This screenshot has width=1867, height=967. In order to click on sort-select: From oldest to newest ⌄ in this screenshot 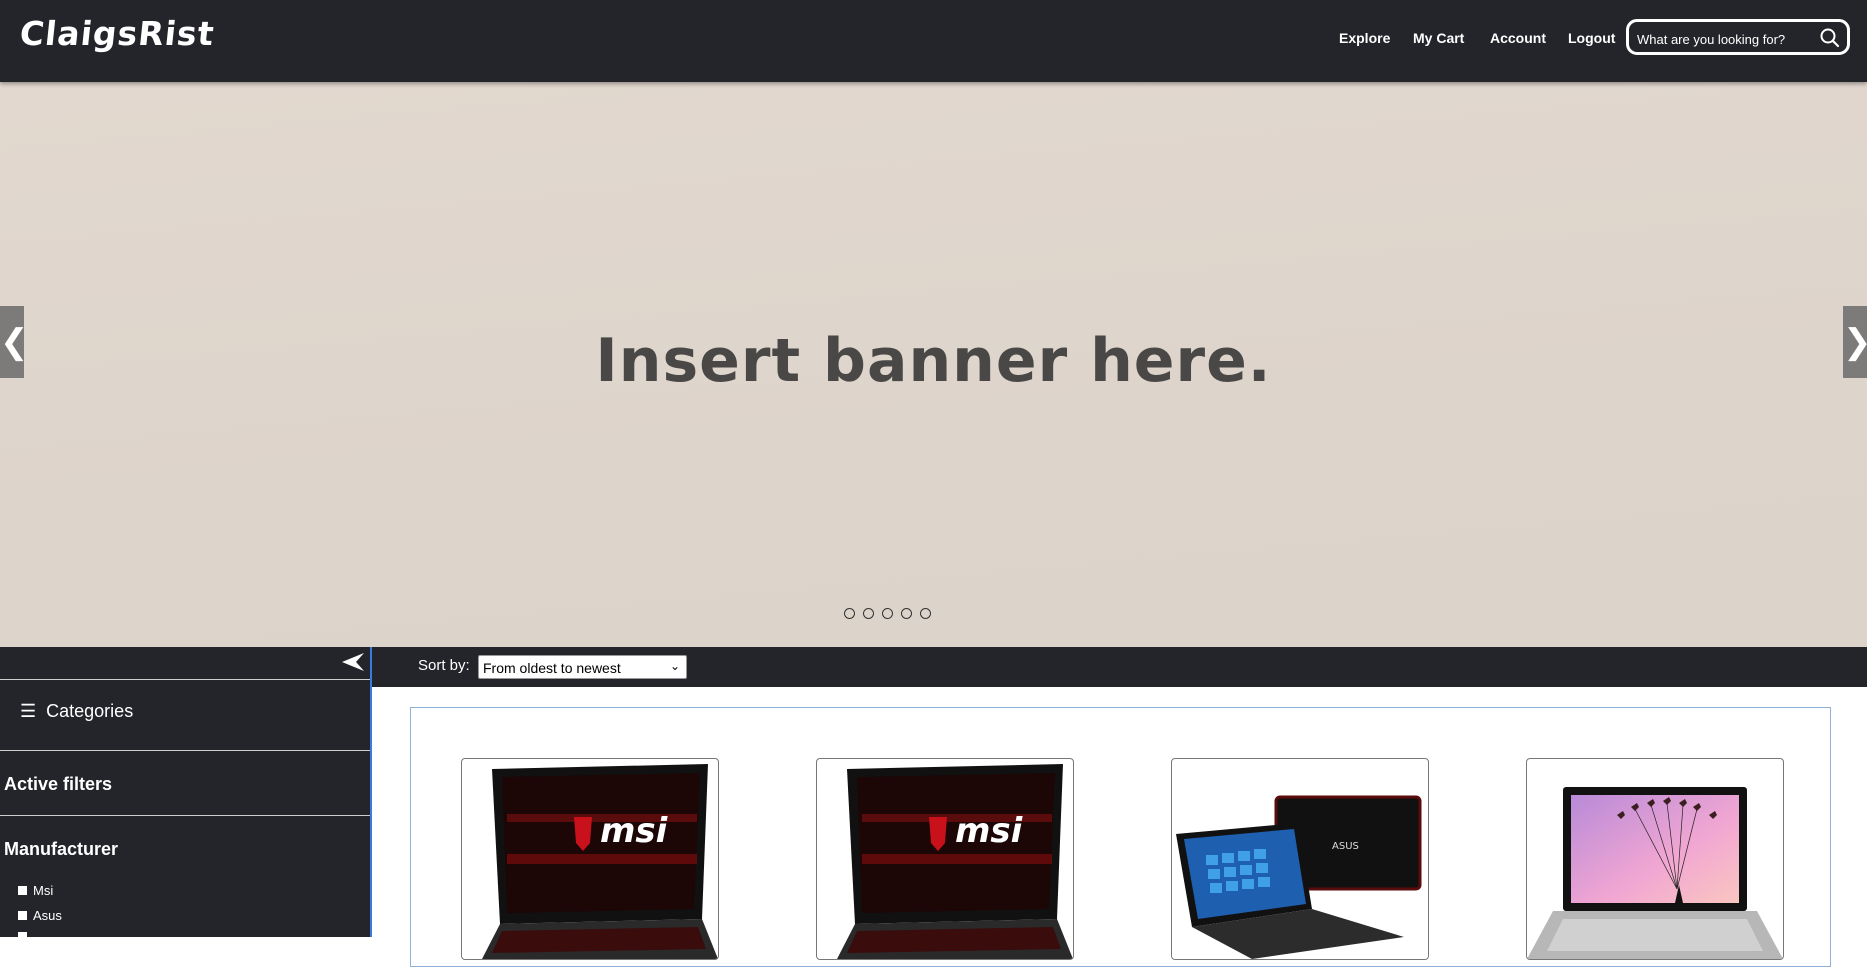, I will do `click(582, 667)`.